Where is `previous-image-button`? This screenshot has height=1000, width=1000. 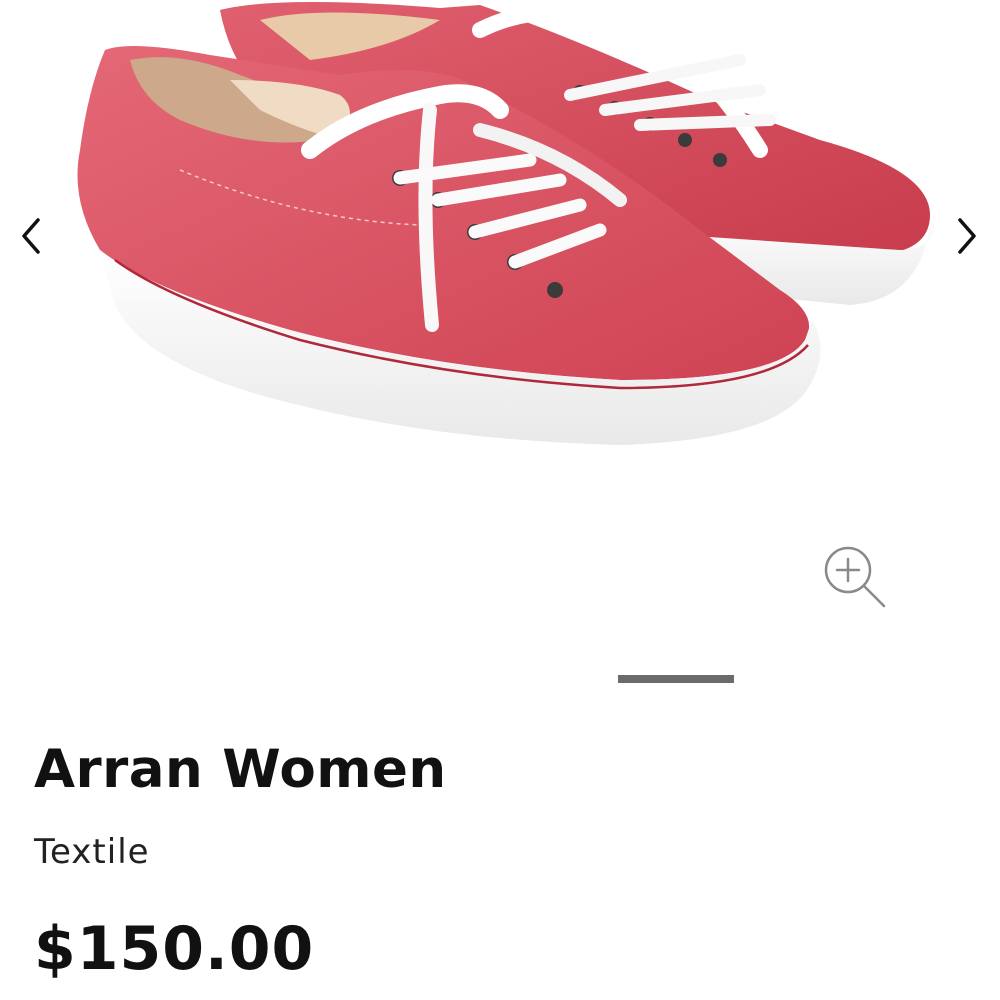 previous-image-button is located at coordinates (30, 236).